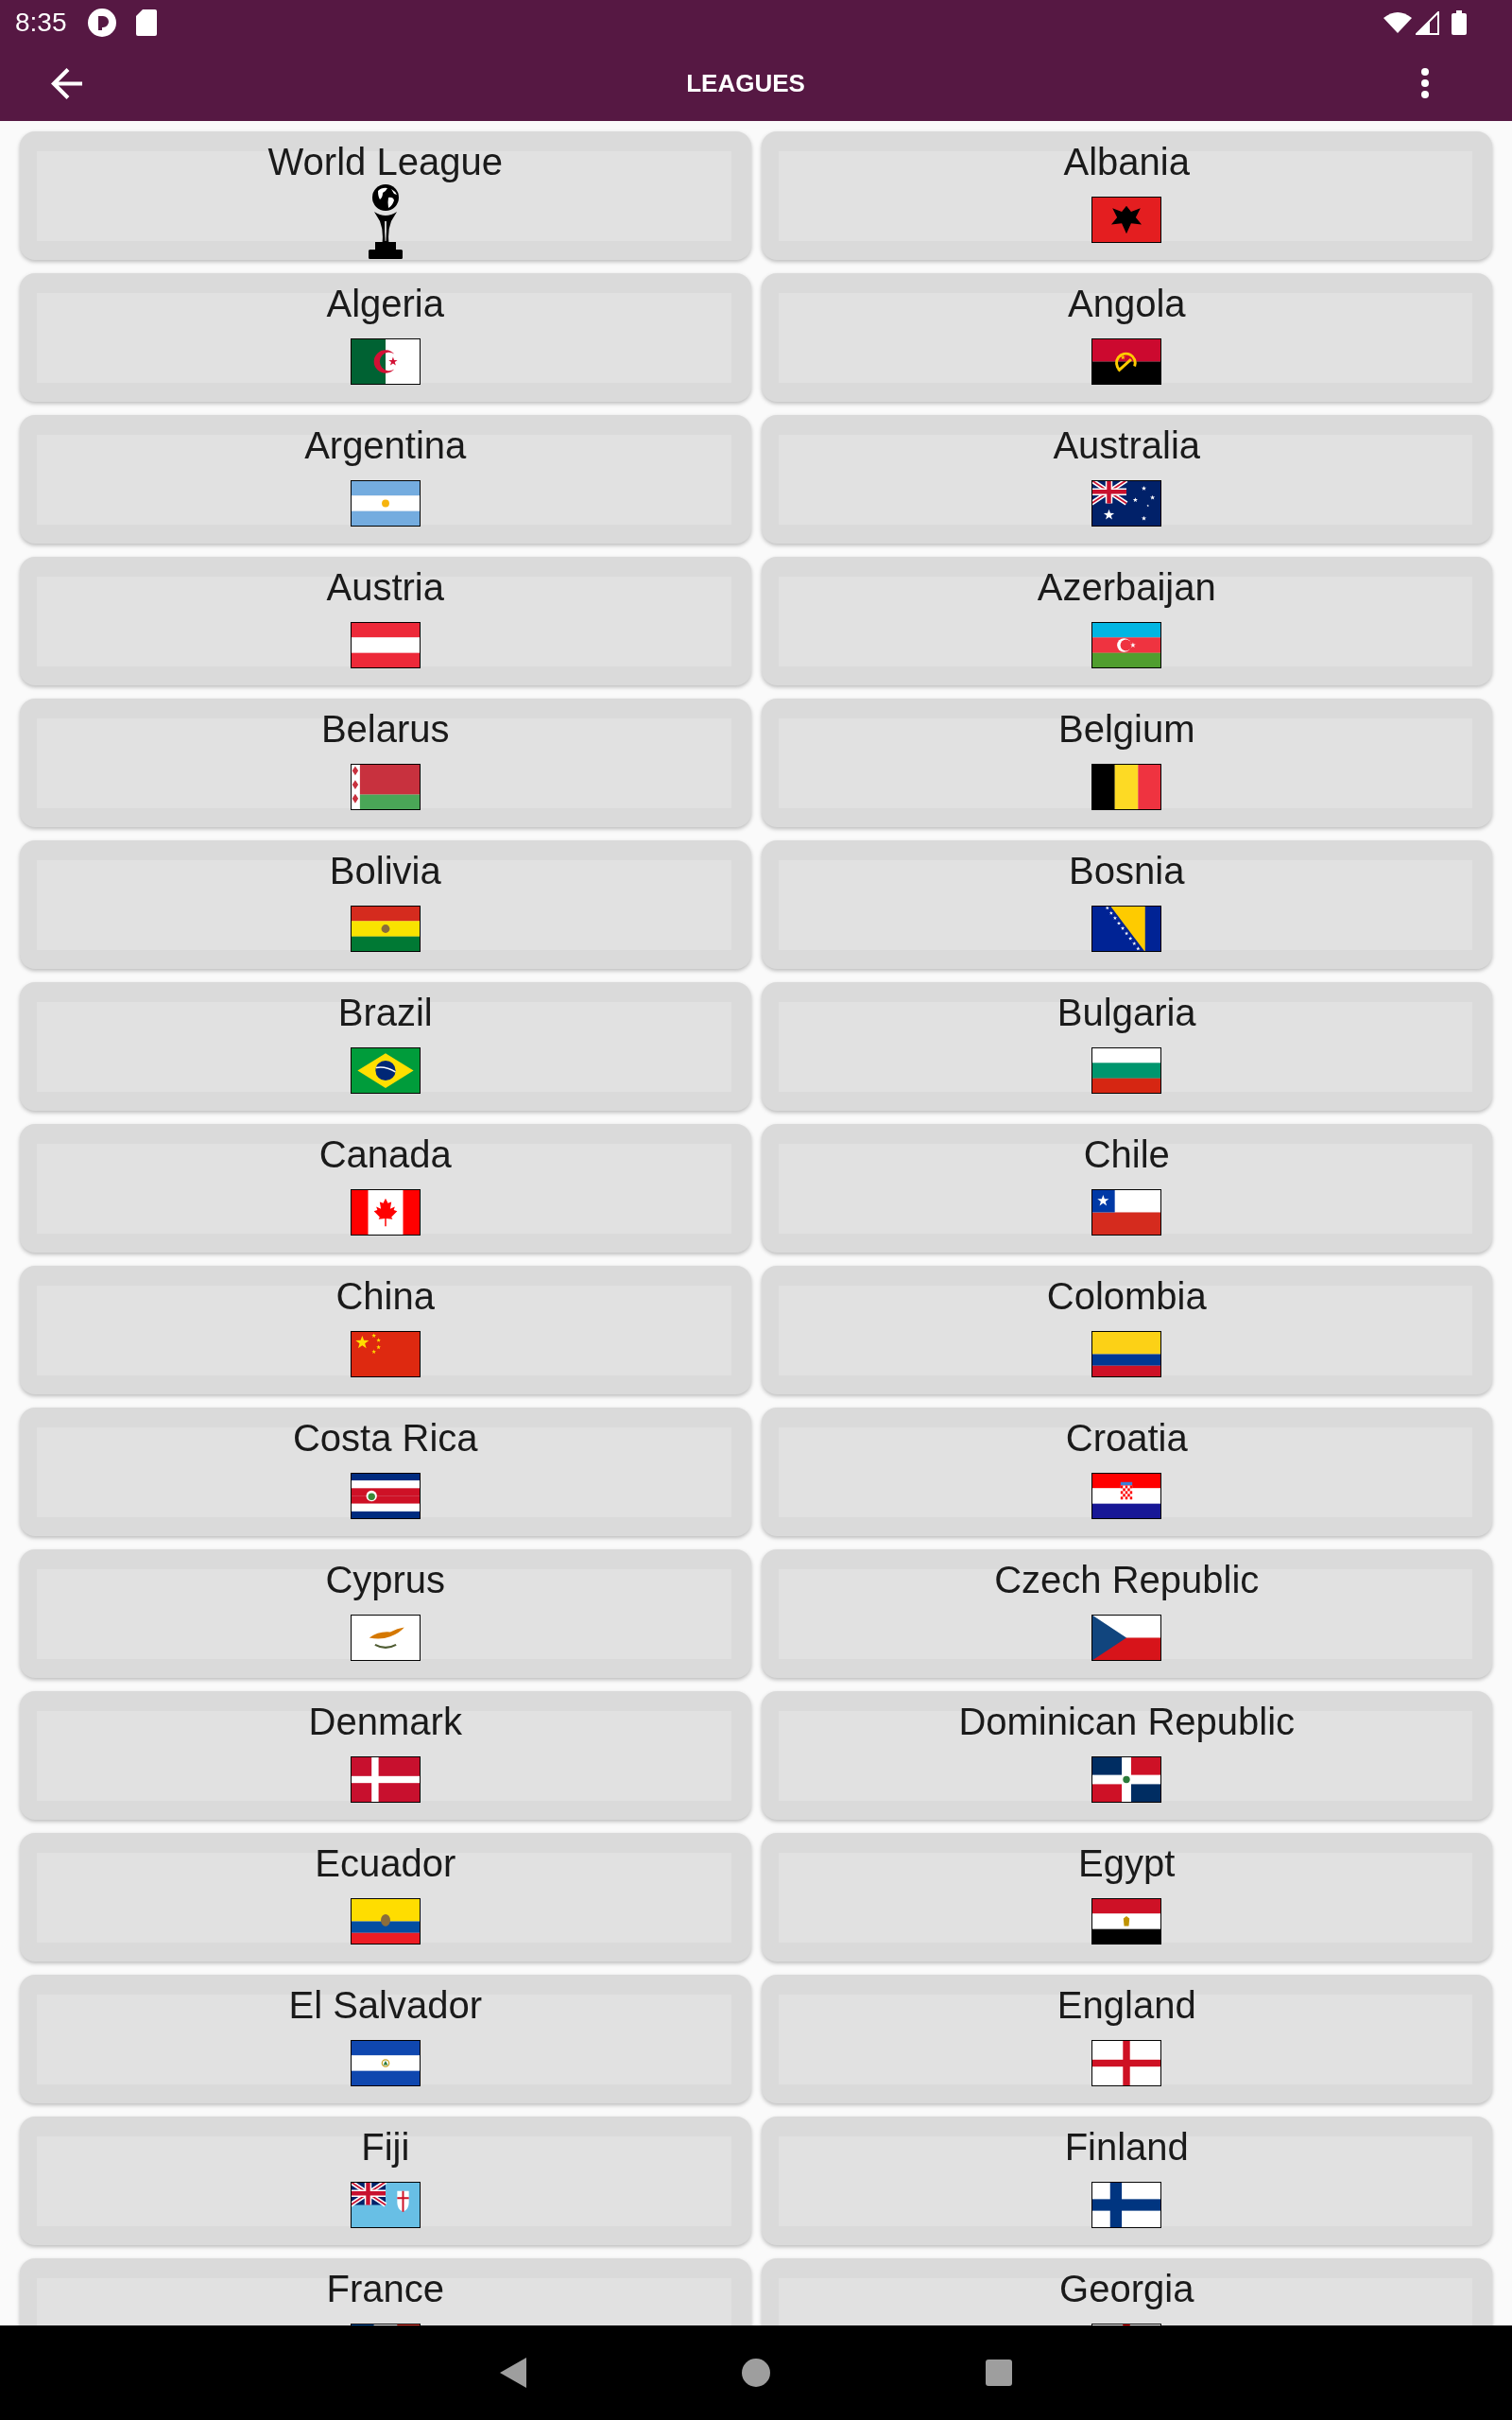 The image size is (1512, 2420). I want to click on league-card: Argentina, so click(385, 479).